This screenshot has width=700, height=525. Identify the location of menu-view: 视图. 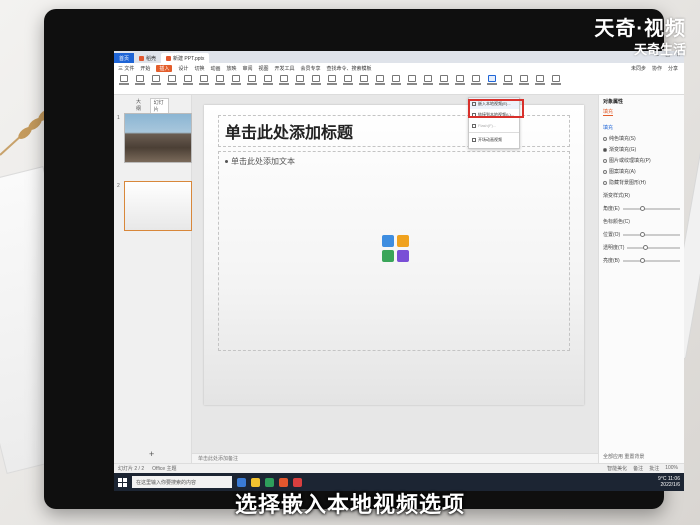
(264, 68).